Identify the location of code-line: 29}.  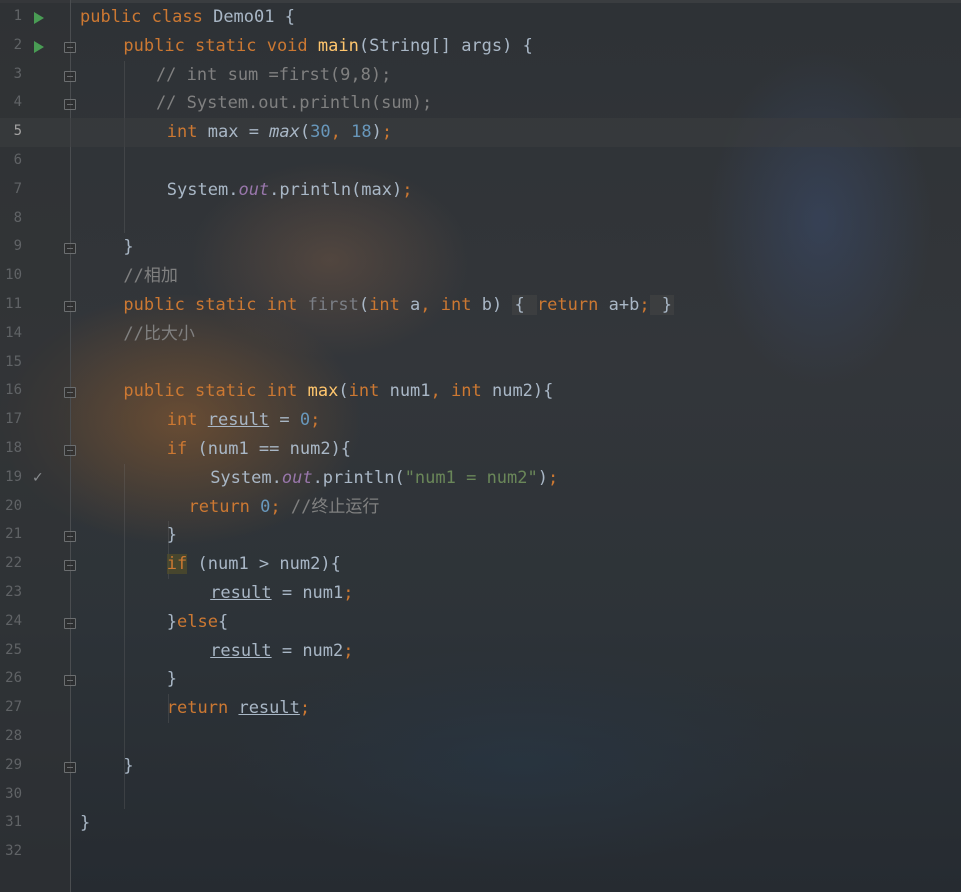
(480, 766).